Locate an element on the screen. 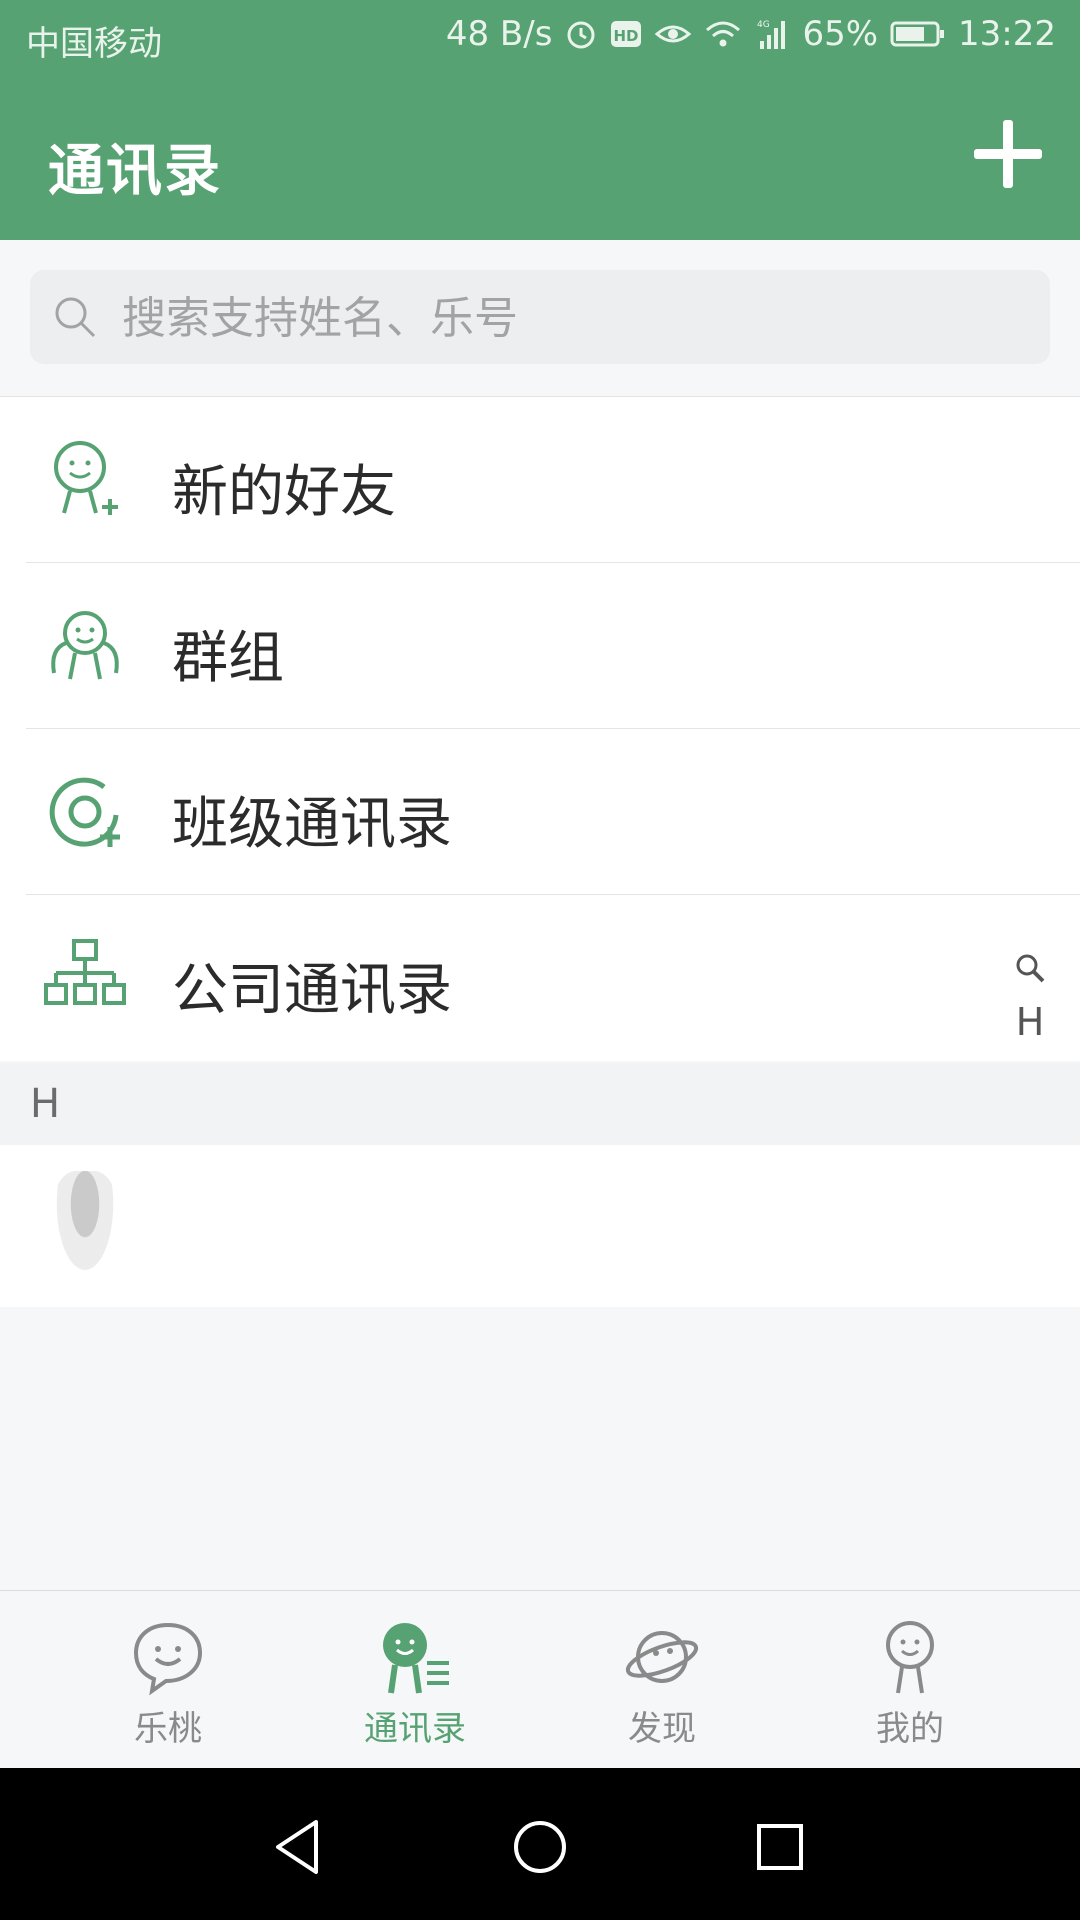 Image resolution: width=1080 pixels, height=1920 pixels. svg-text: 4G is located at coordinates (763, 25).